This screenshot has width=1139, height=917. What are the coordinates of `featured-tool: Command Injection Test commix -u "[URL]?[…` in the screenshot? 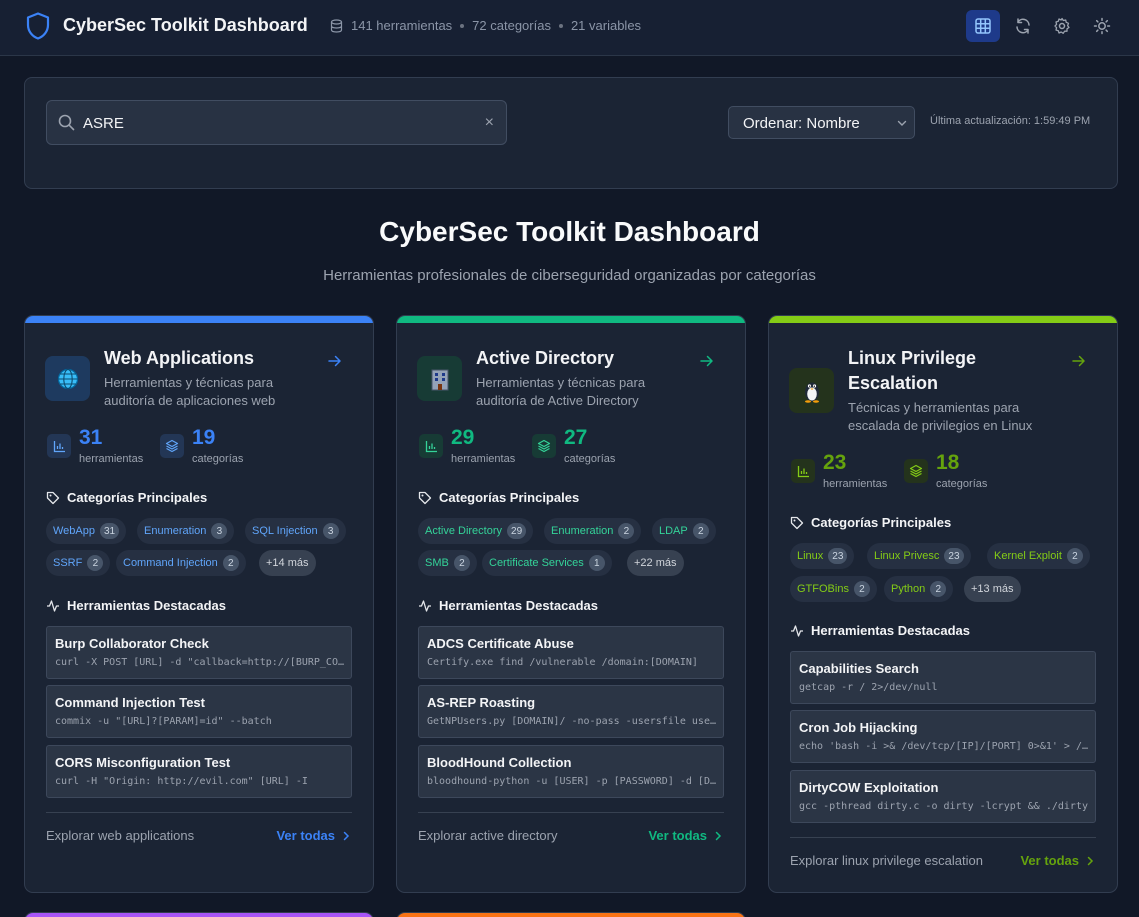 It's located at (199, 711).